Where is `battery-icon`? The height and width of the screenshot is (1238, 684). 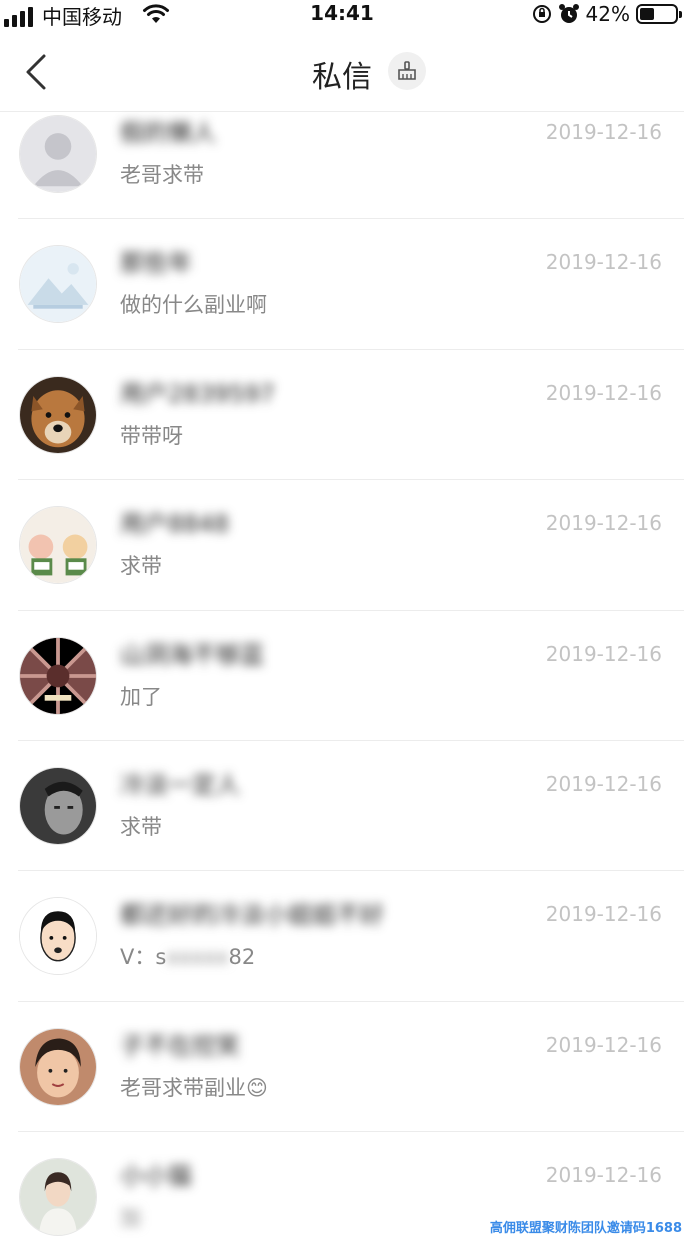 battery-icon is located at coordinates (659, 14).